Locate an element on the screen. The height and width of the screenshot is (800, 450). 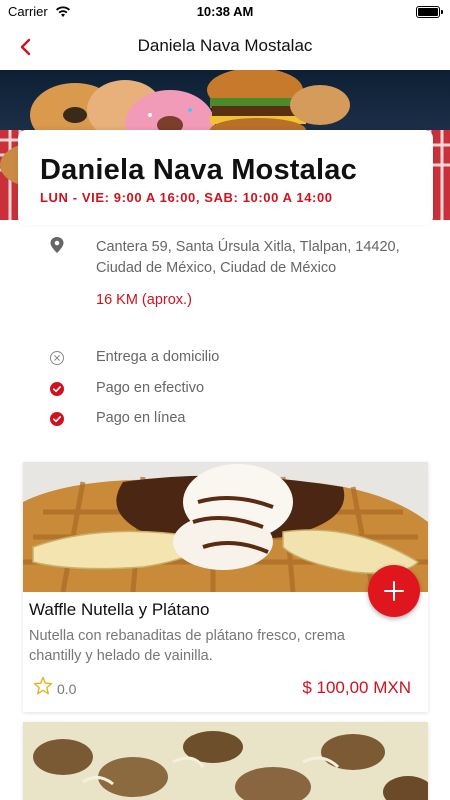
distance-label: 16 KM (aprox.) is located at coordinates (144, 300).